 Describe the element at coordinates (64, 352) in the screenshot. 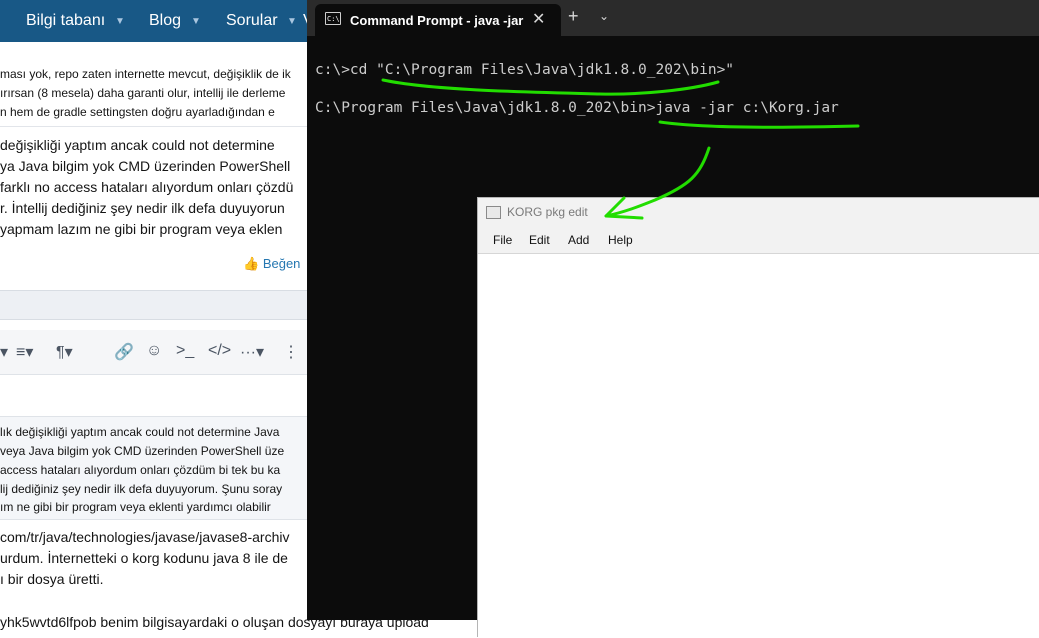

I see `paragraph-icon: ¶▾` at that location.